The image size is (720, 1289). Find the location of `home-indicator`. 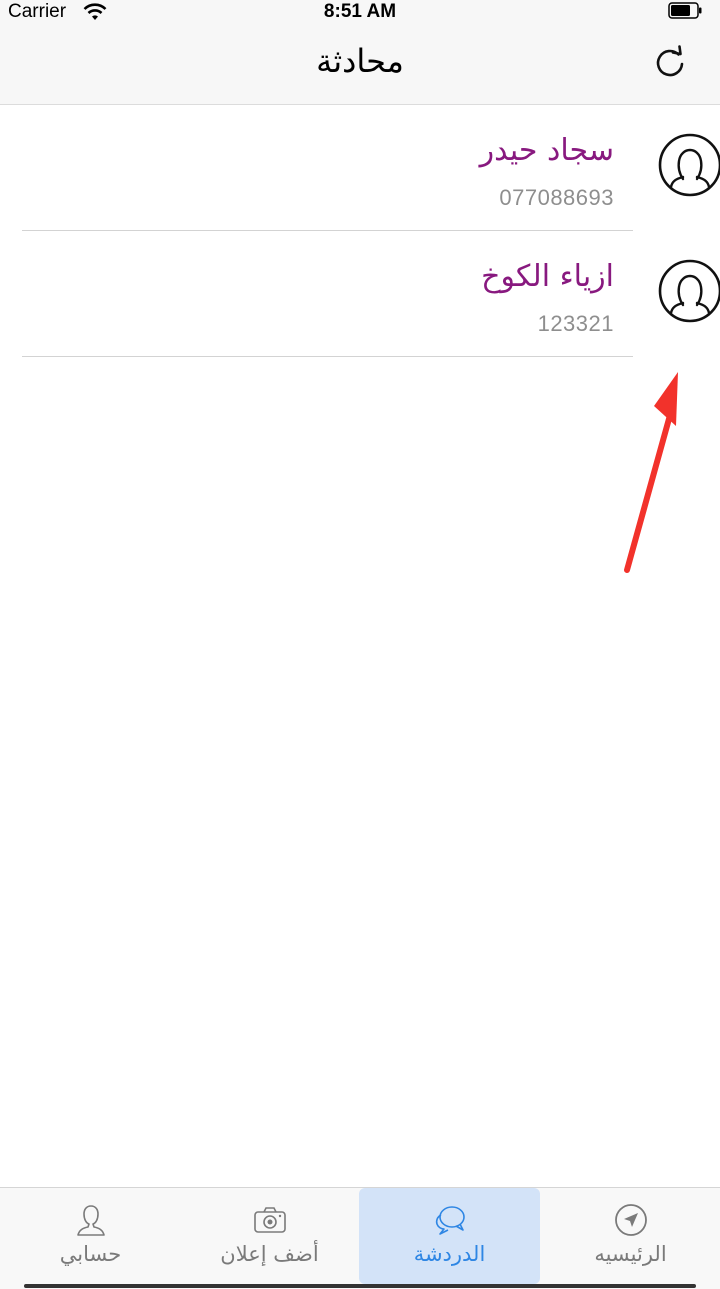

home-indicator is located at coordinates (360, 1286).